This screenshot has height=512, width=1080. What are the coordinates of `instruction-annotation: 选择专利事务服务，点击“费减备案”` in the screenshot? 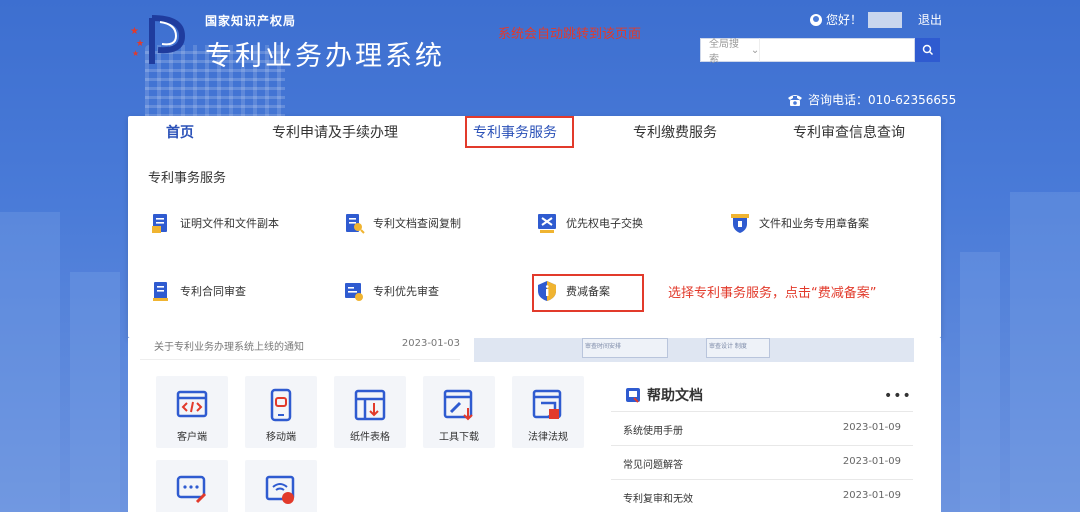 It's located at (772, 293).